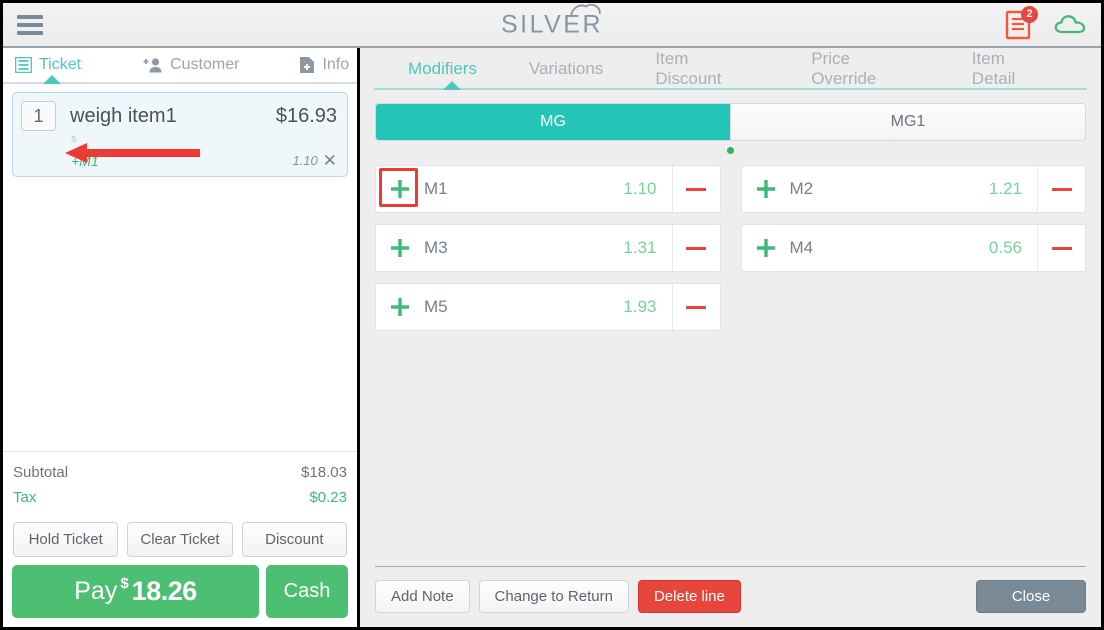  Describe the element at coordinates (25, 497) in the screenshot. I see `tax-label: Tax` at that location.